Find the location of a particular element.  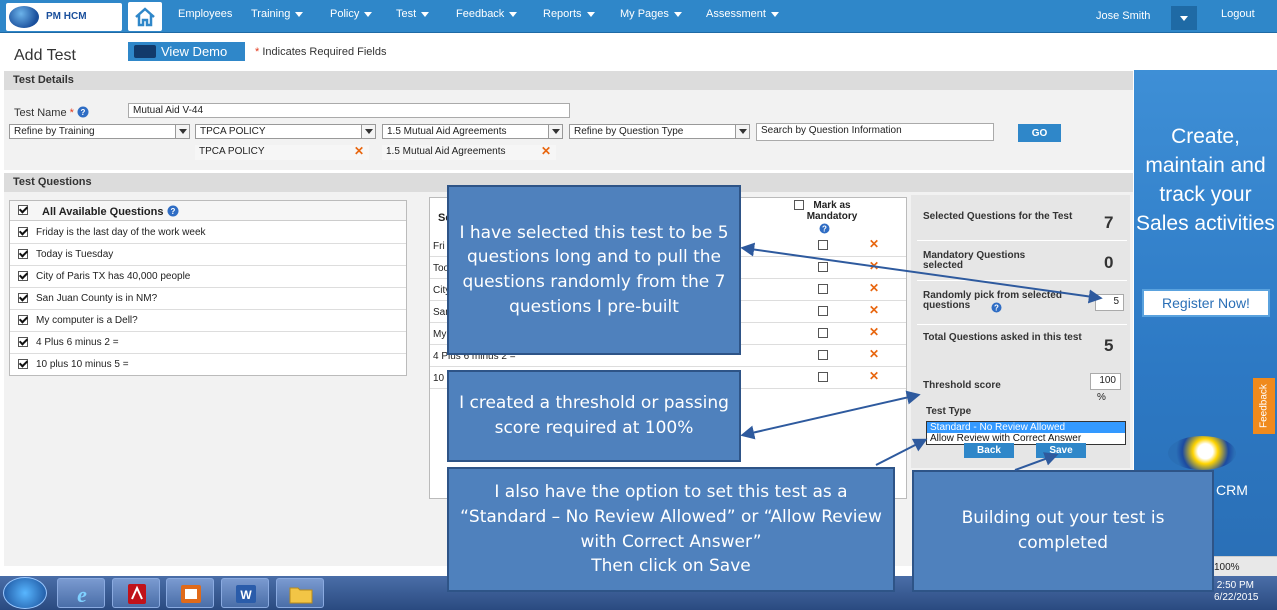

arrow-threshold is located at coordinates (830, 415).